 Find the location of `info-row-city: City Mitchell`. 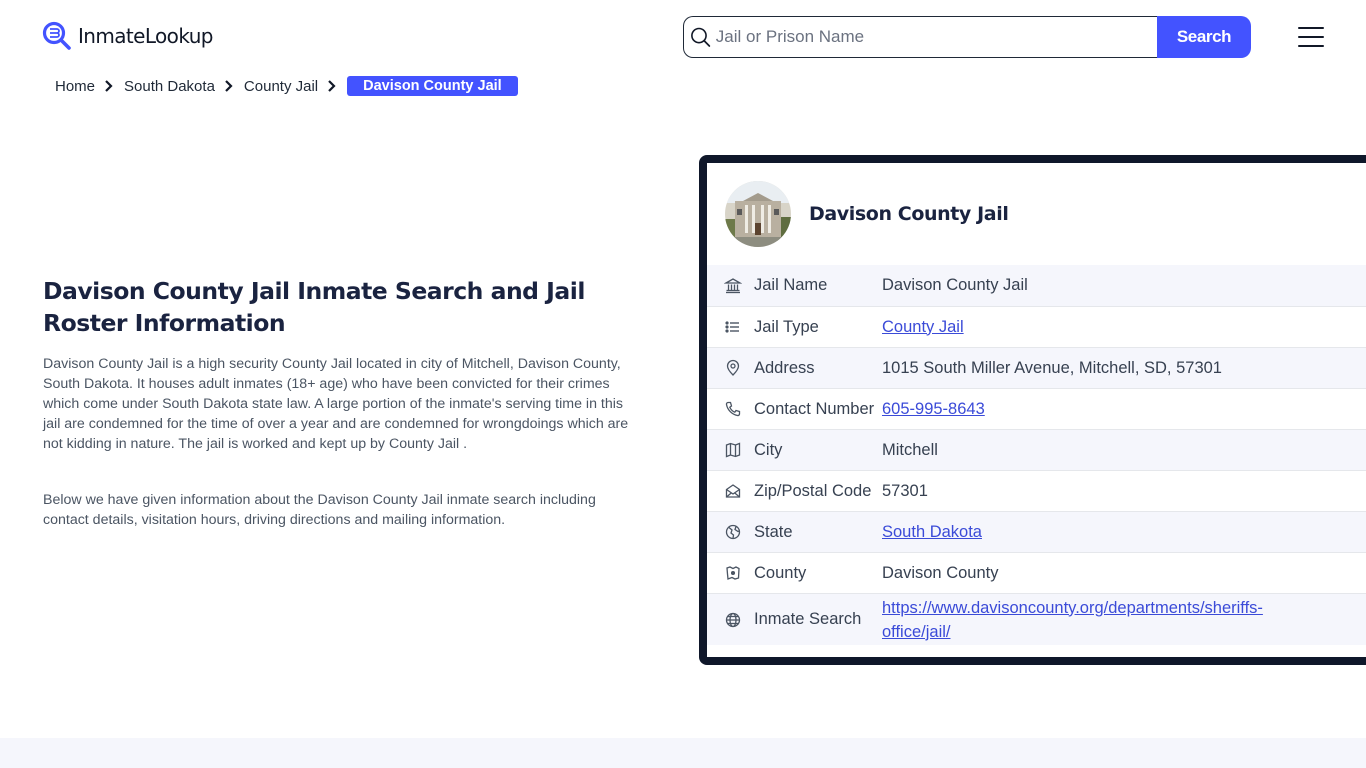

info-row-city: City Mitchell is located at coordinates (1036, 449).